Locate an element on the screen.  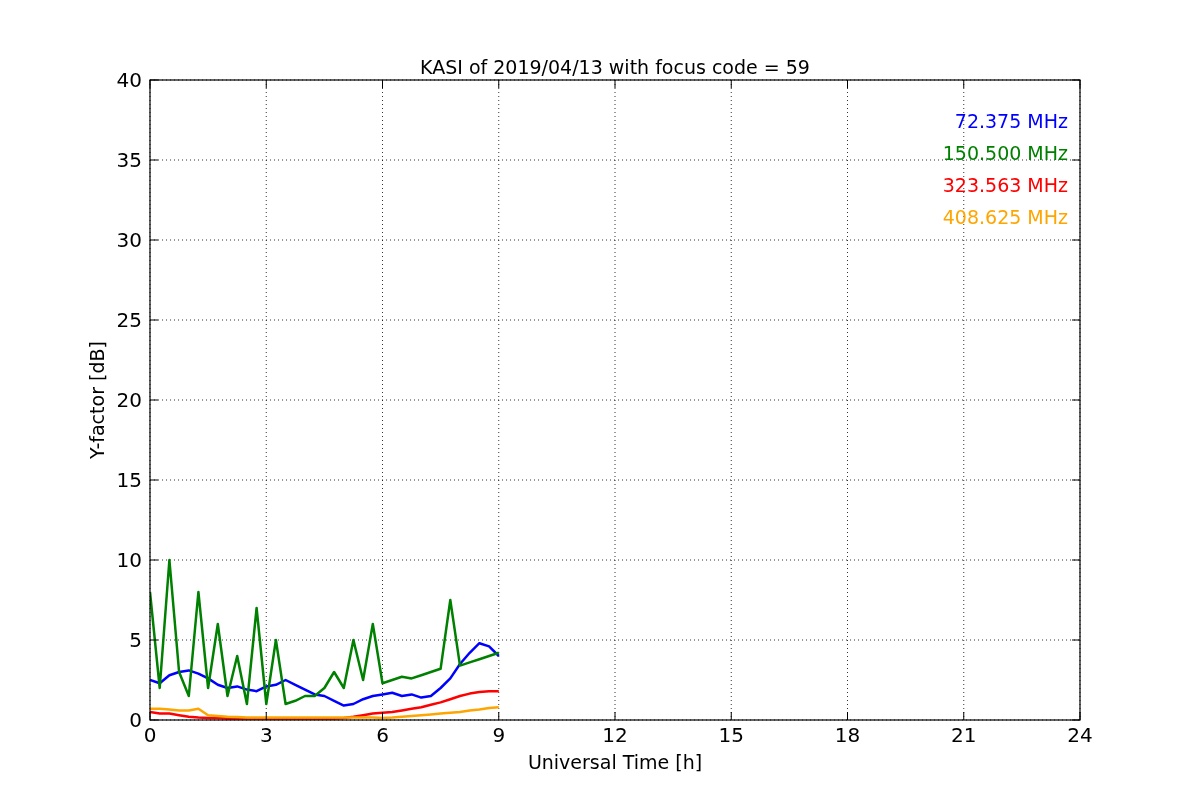
y-tick-label: 25 is located at coordinates (129, 320).